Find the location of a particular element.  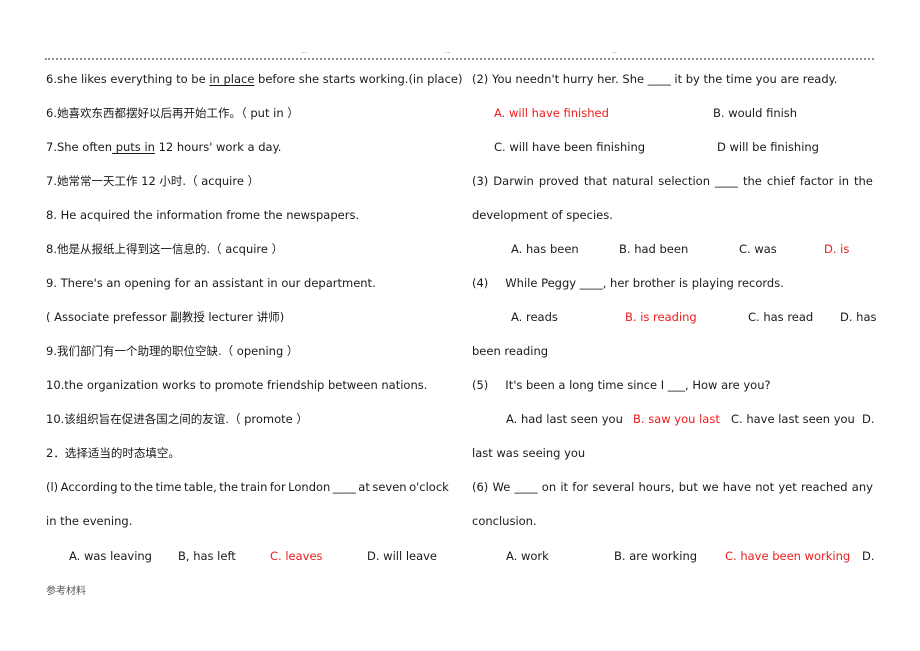

q6-option-b: B. are working is located at coordinates (656, 556).